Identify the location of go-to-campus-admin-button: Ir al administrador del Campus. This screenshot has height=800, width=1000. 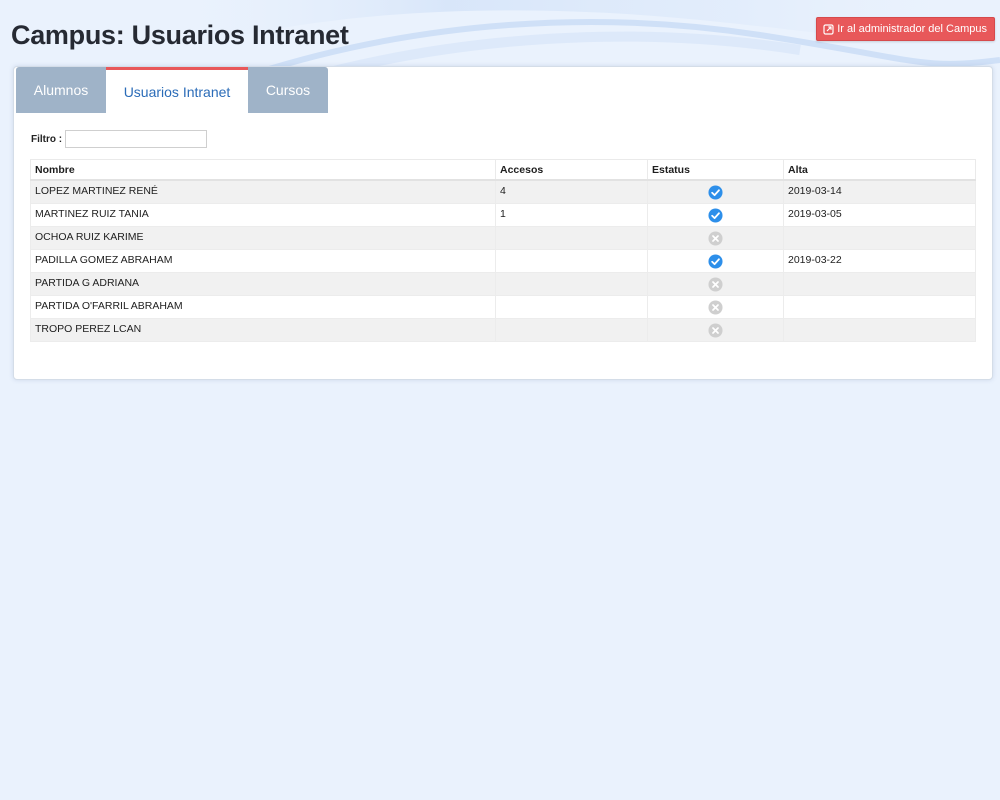
(905, 29).